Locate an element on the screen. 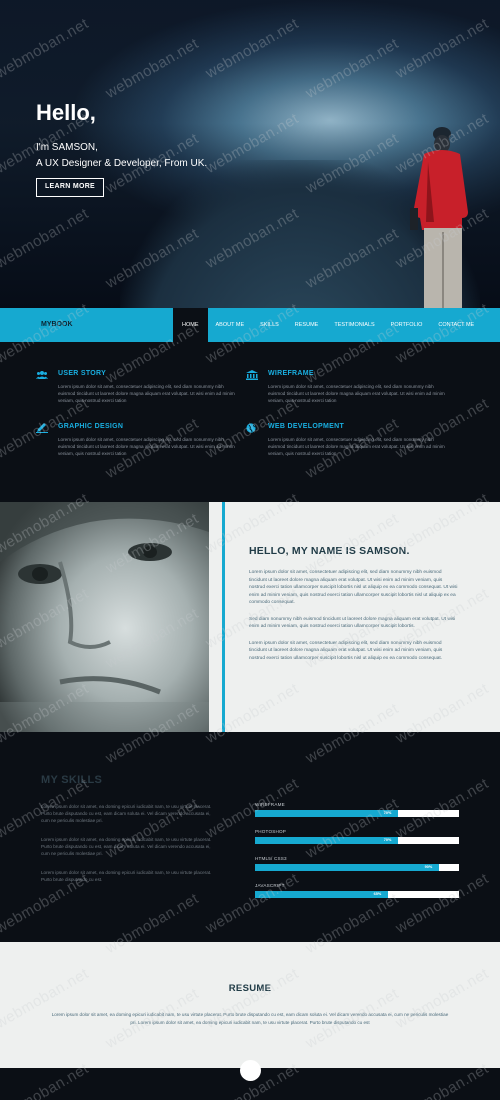 The width and height of the screenshot is (500, 1100). globe-icon is located at coordinates (251, 428).